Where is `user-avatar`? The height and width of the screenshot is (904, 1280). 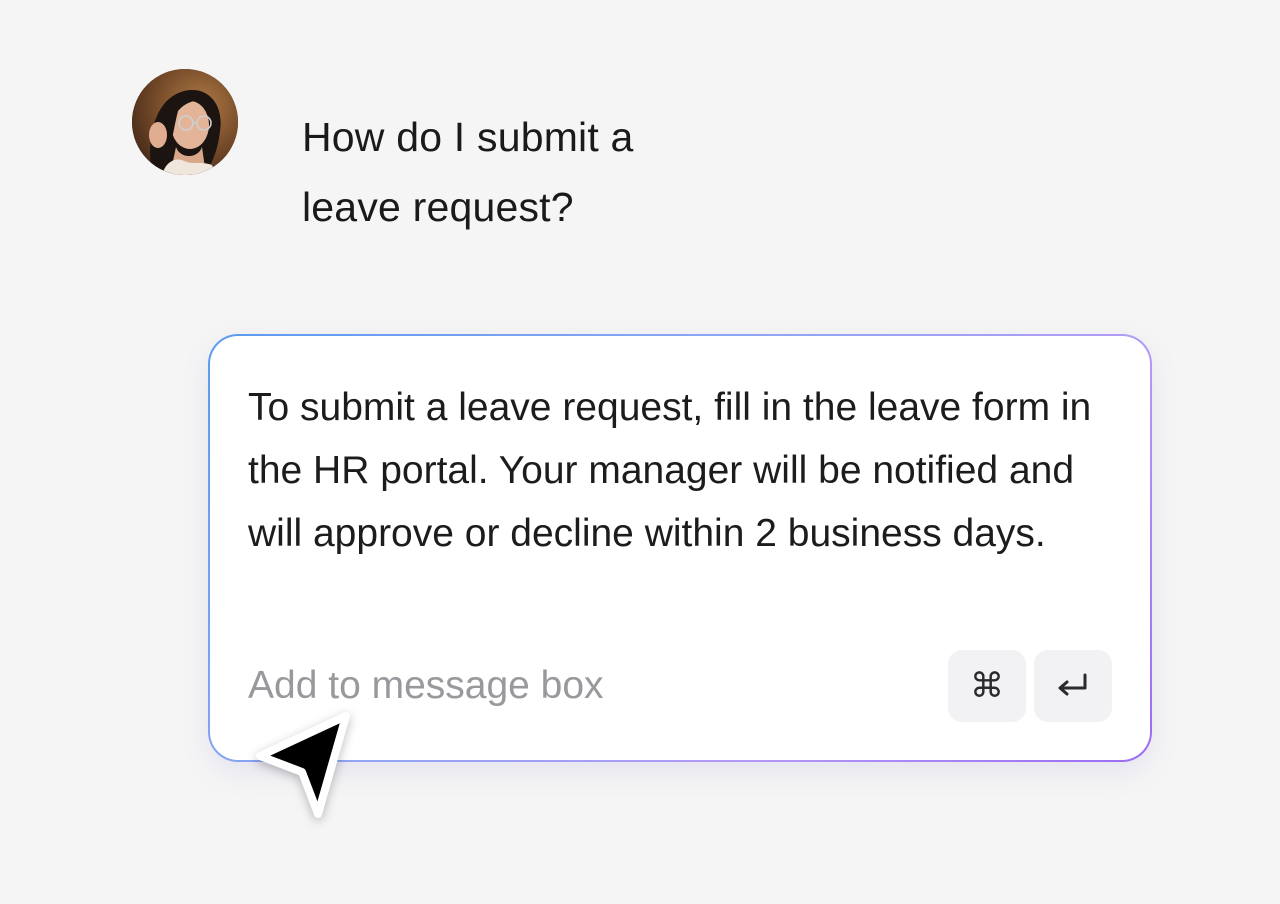
user-avatar is located at coordinates (185, 122).